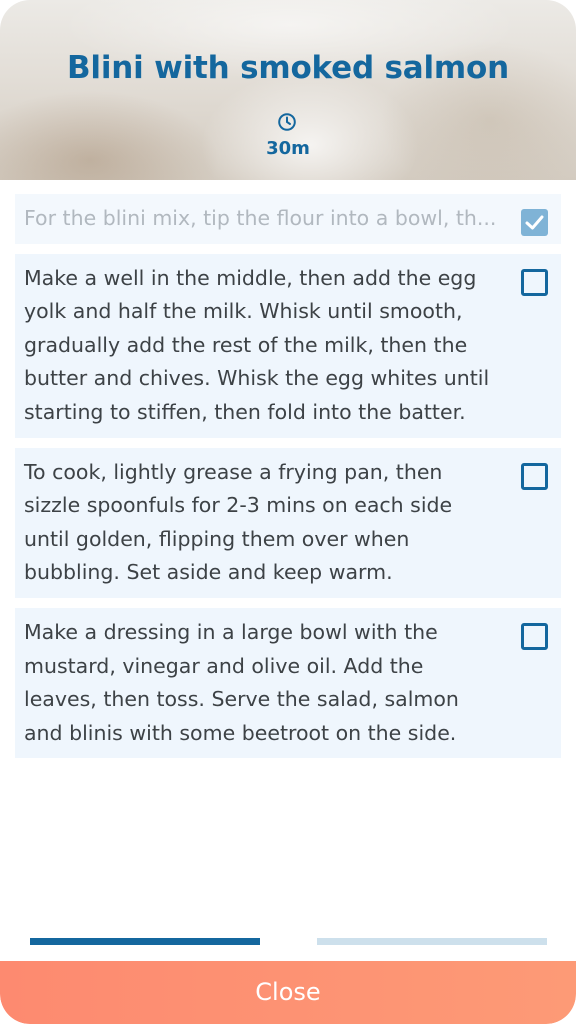  What do you see at coordinates (288, 148) in the screenshot?
I see `recipe-time: 30m` at bounding box center [288, 148].